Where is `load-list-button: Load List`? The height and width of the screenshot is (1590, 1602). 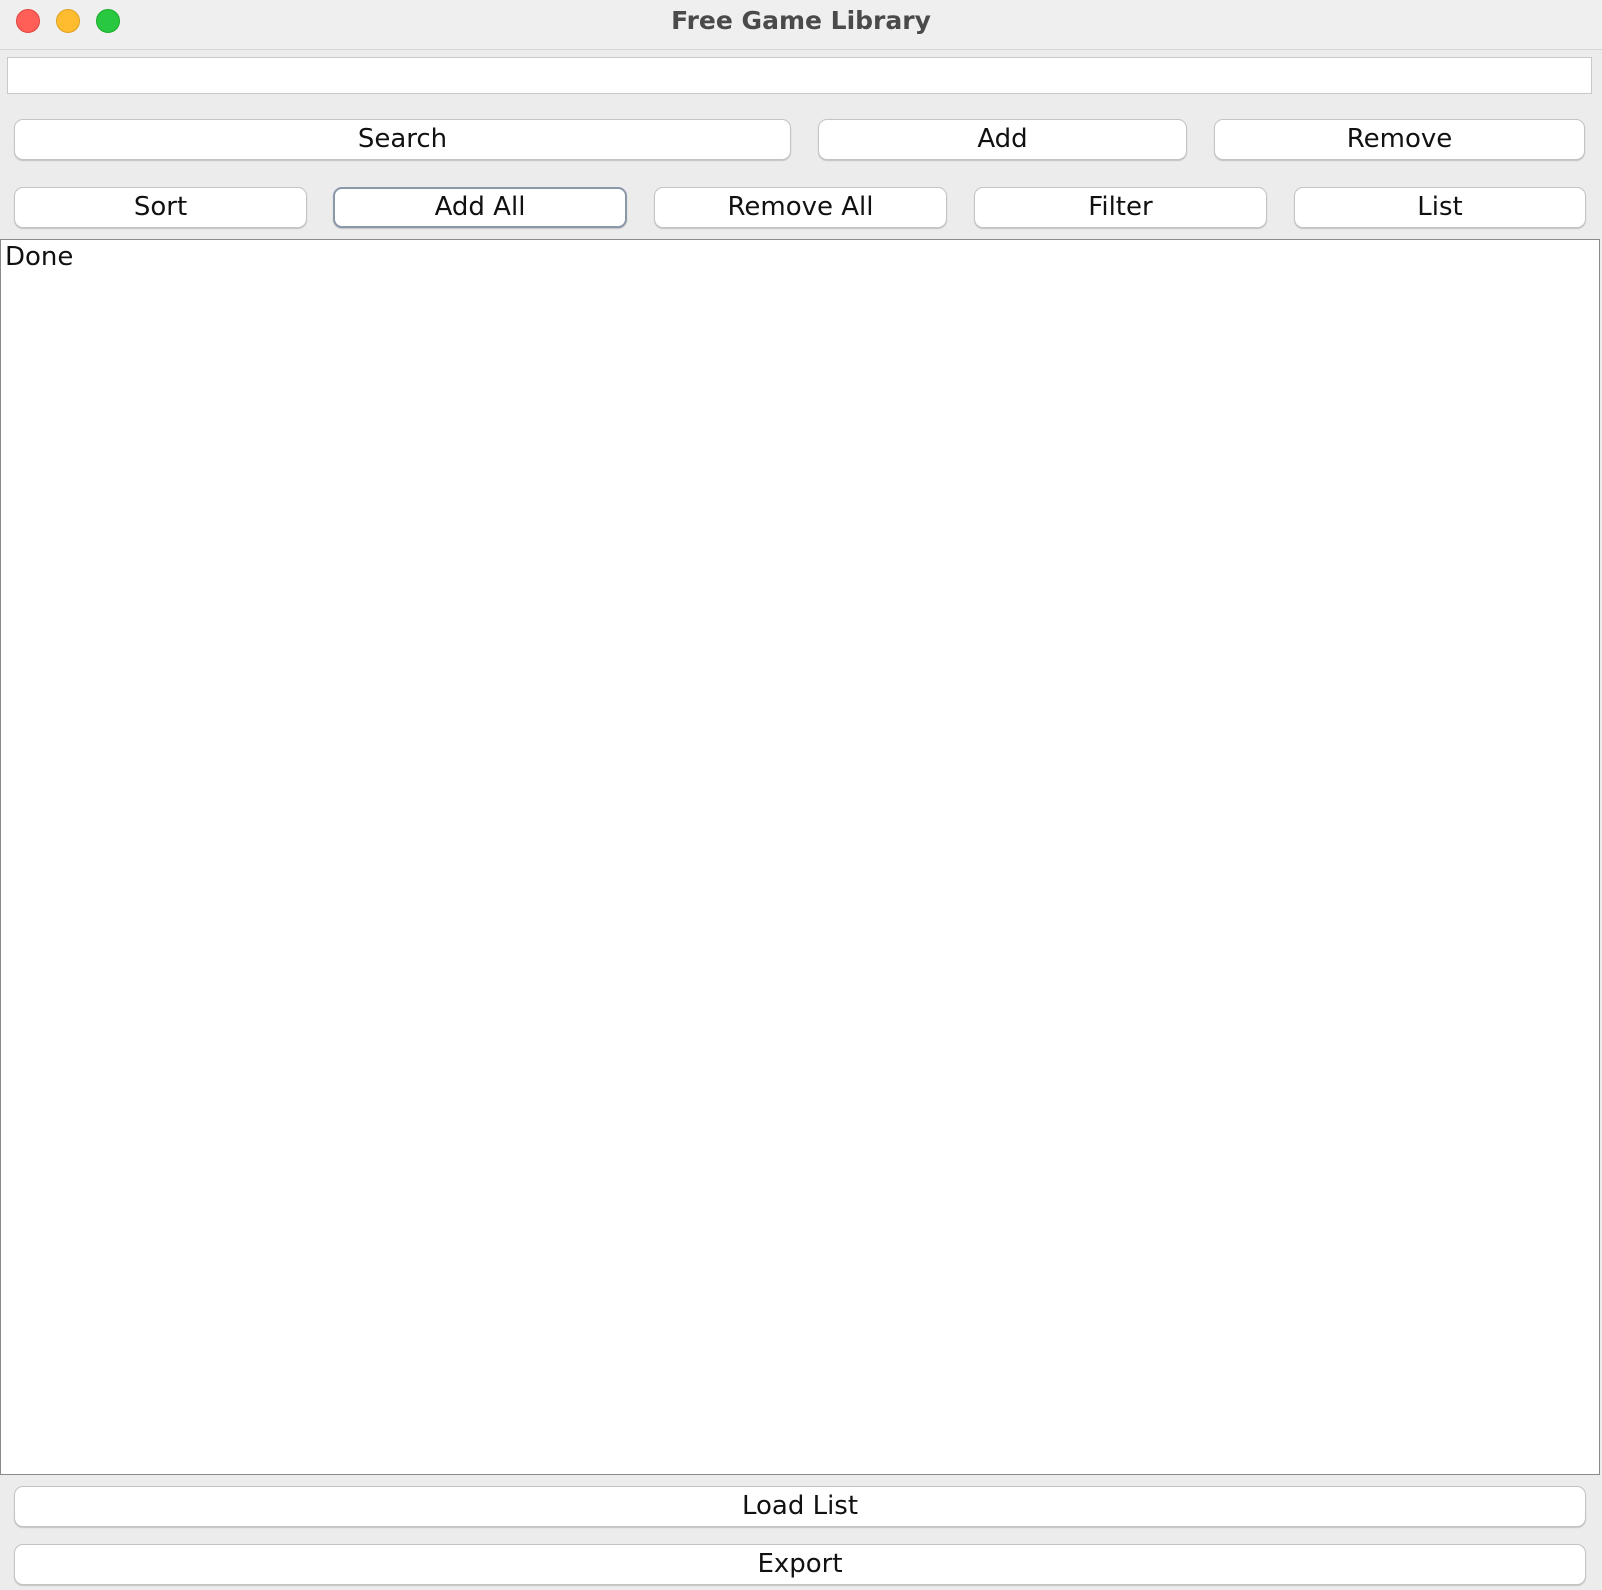 load-list-button: Load List is located at coordinates (800, 1506).